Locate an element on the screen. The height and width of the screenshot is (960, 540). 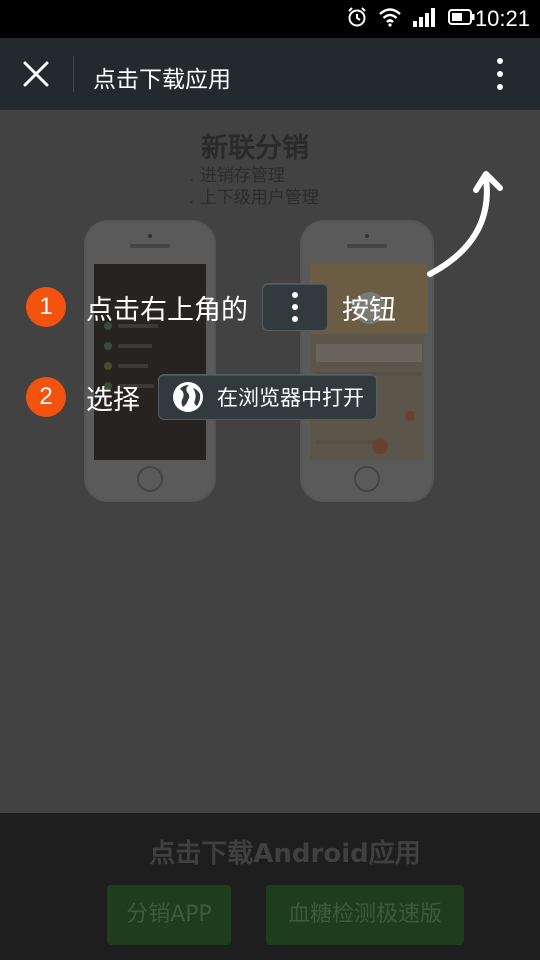
globe-icon is located at coordinates (188, 397).